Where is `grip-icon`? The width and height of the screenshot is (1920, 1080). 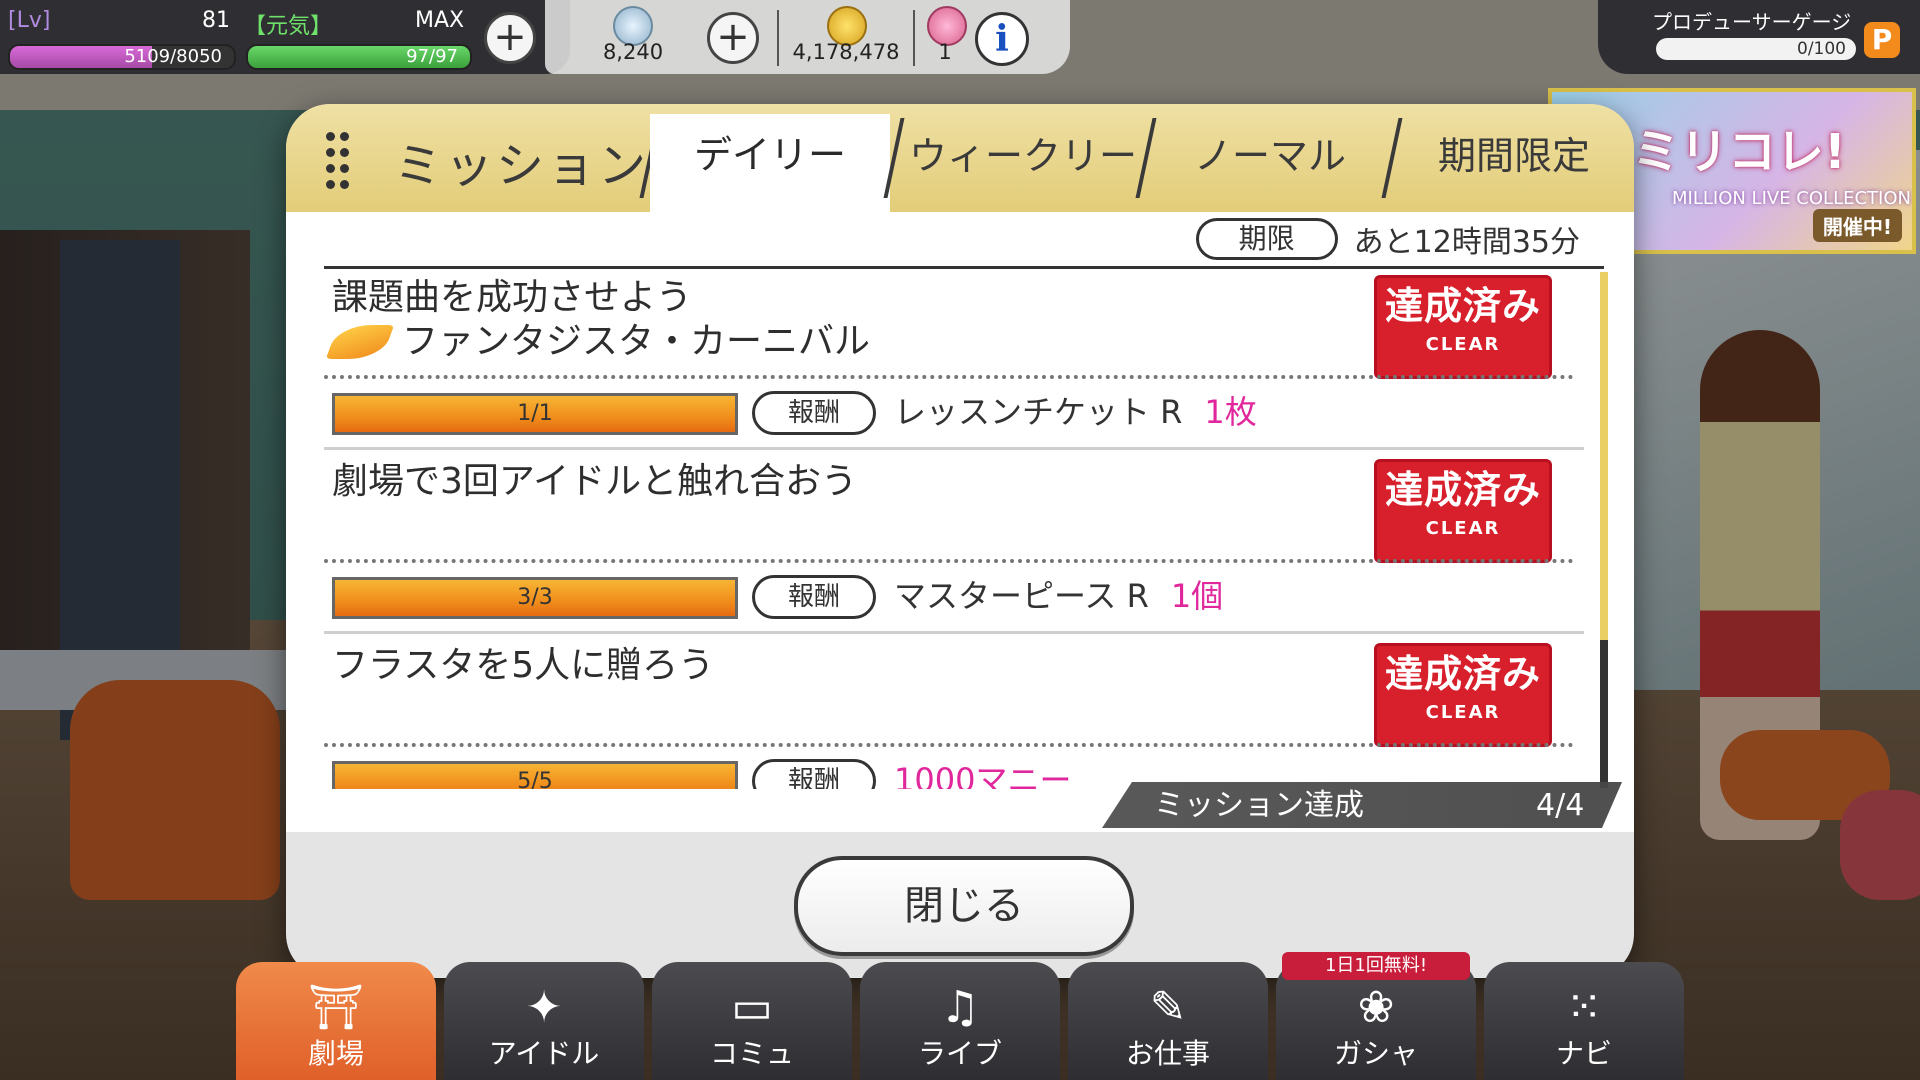
grip-icon is located at coordinates (338, 160).